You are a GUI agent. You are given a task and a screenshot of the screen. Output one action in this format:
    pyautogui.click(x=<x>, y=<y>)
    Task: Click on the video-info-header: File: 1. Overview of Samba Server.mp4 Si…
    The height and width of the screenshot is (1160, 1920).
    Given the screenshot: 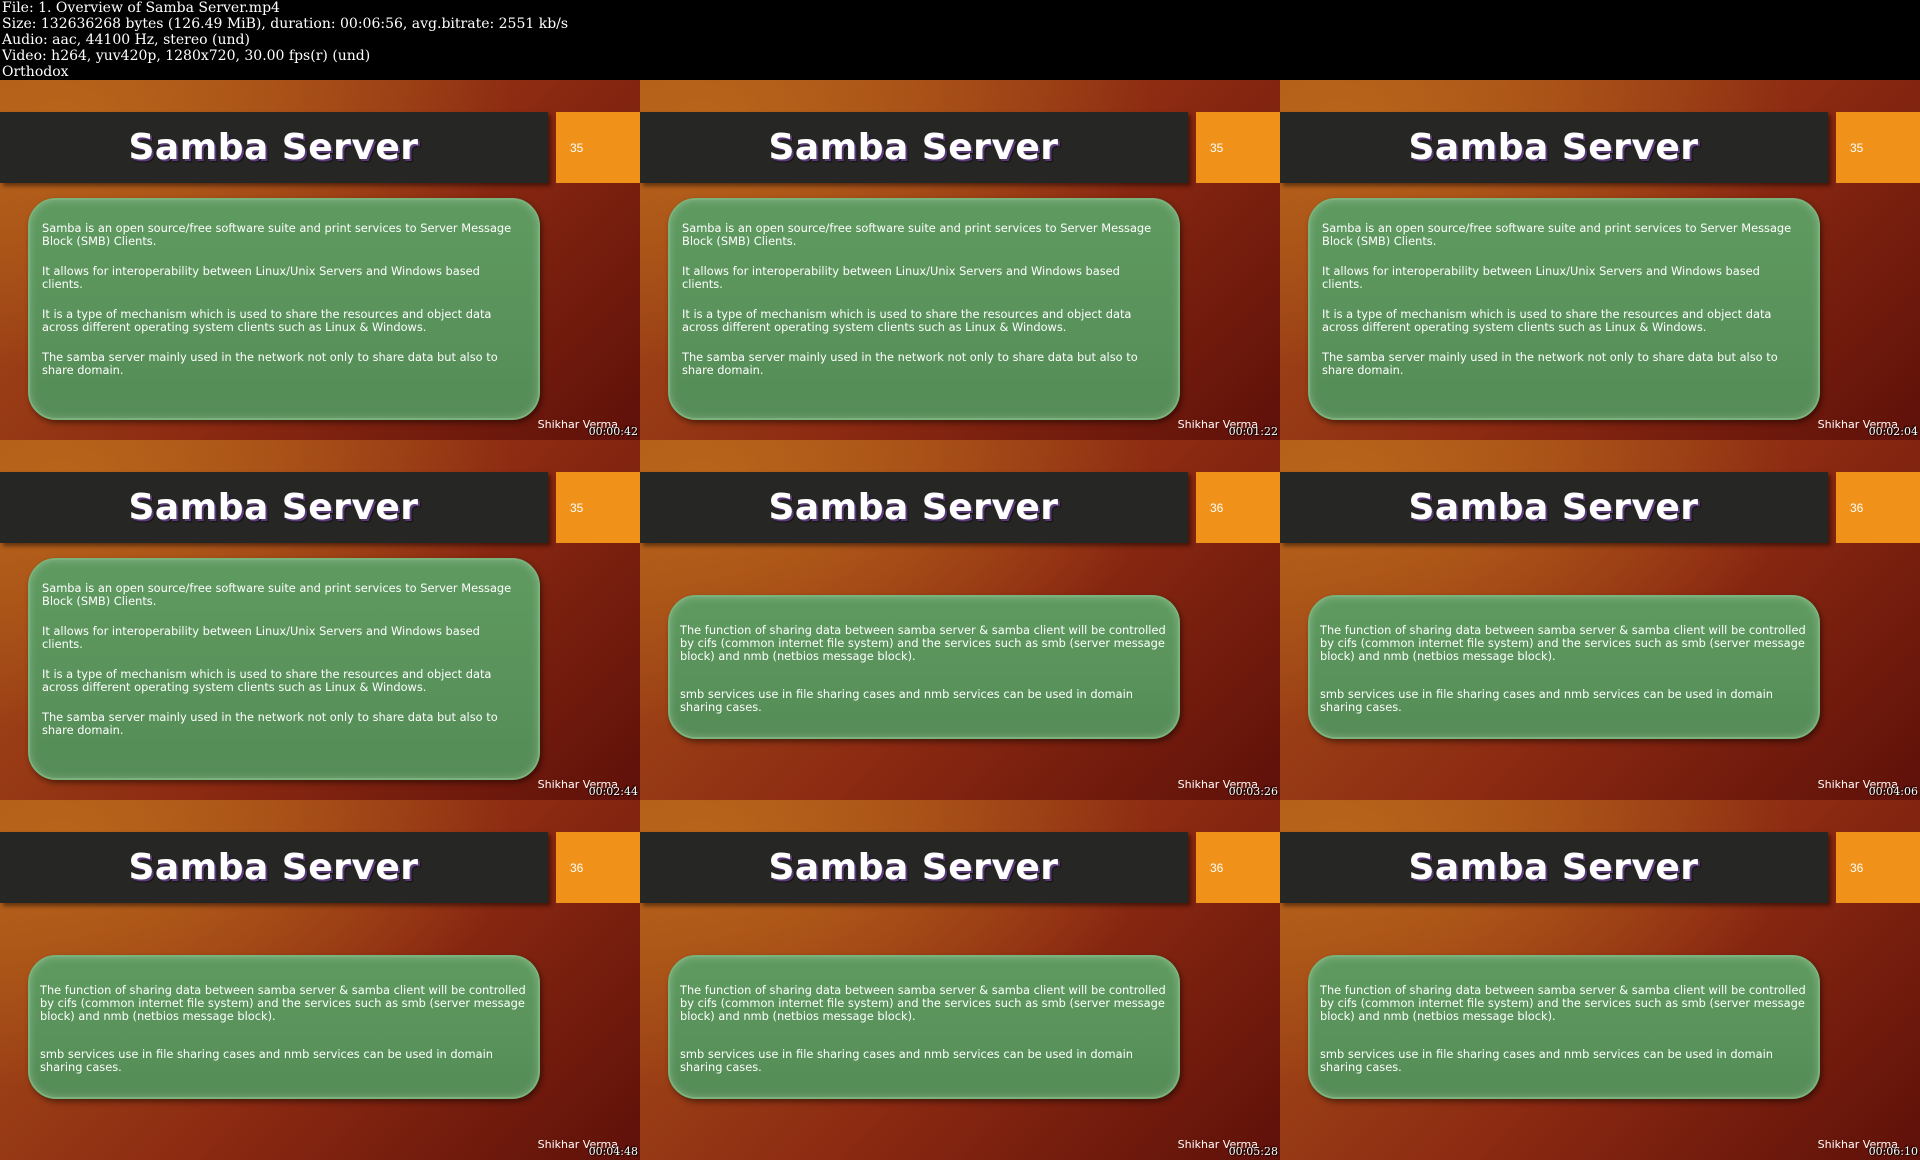 What is the action you would take?
    pyautogui.click(x=960, y=40)
    